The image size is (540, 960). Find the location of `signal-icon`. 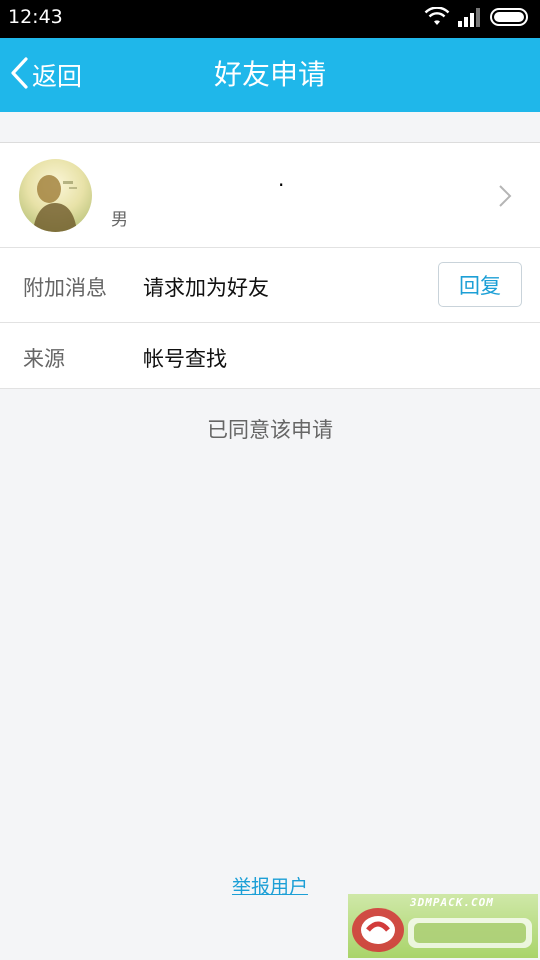

signal-icon is located at coordinates (470, 19).